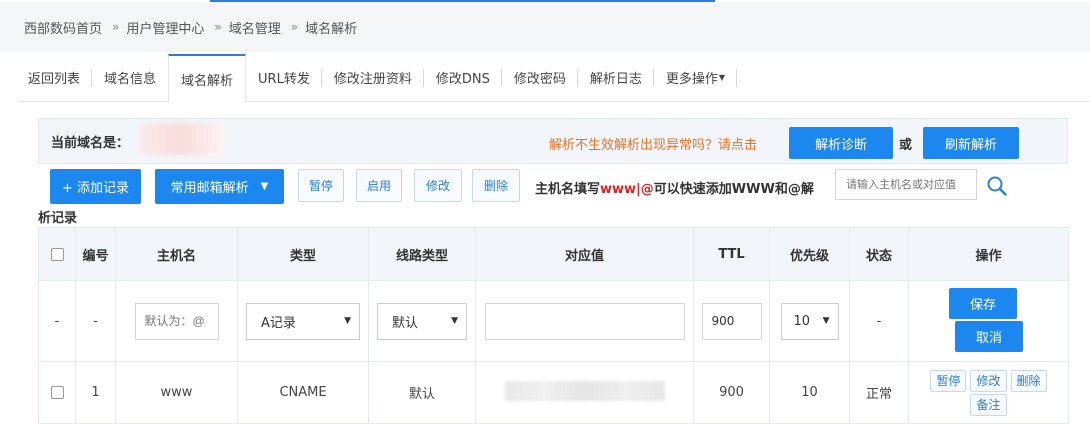  What do you see at coordinates (988, 254) in the screenshot?
I see `col-actions: 操作` at bounding box center [988, 254].